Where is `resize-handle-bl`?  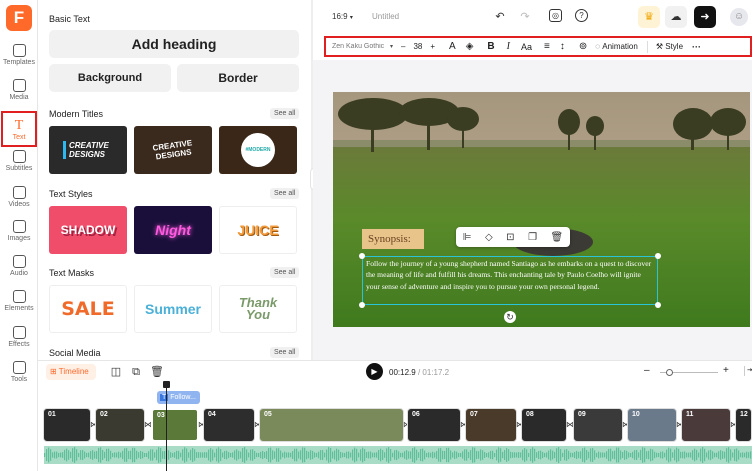
resize-handle-bl is located at coordinates (362, 305).